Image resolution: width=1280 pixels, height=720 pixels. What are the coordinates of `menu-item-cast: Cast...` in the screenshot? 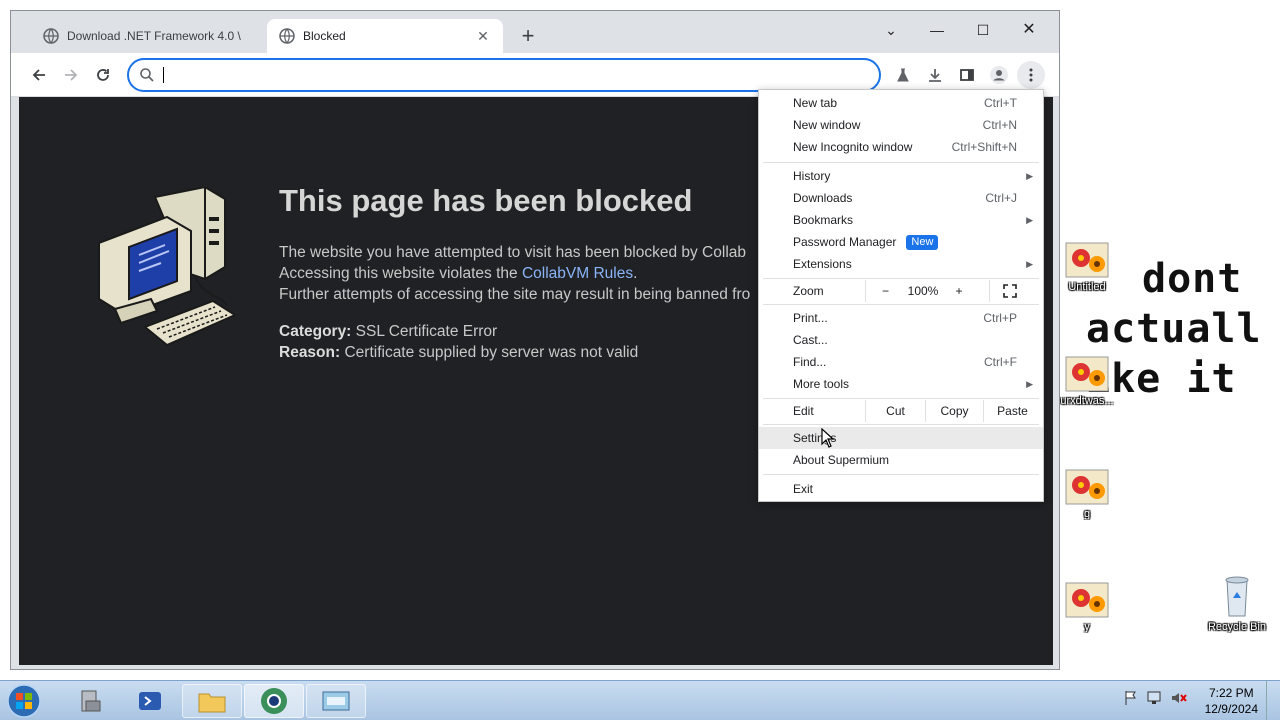 It's located at (901, 340).